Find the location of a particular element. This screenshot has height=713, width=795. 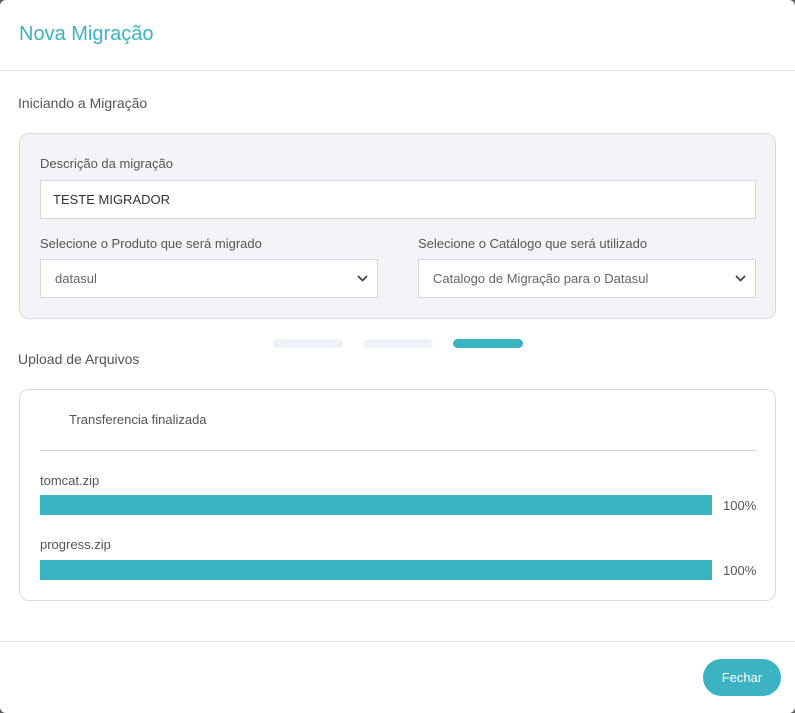

upload-section-title: Upload de Arquivos is located at coordinates (79, 359).